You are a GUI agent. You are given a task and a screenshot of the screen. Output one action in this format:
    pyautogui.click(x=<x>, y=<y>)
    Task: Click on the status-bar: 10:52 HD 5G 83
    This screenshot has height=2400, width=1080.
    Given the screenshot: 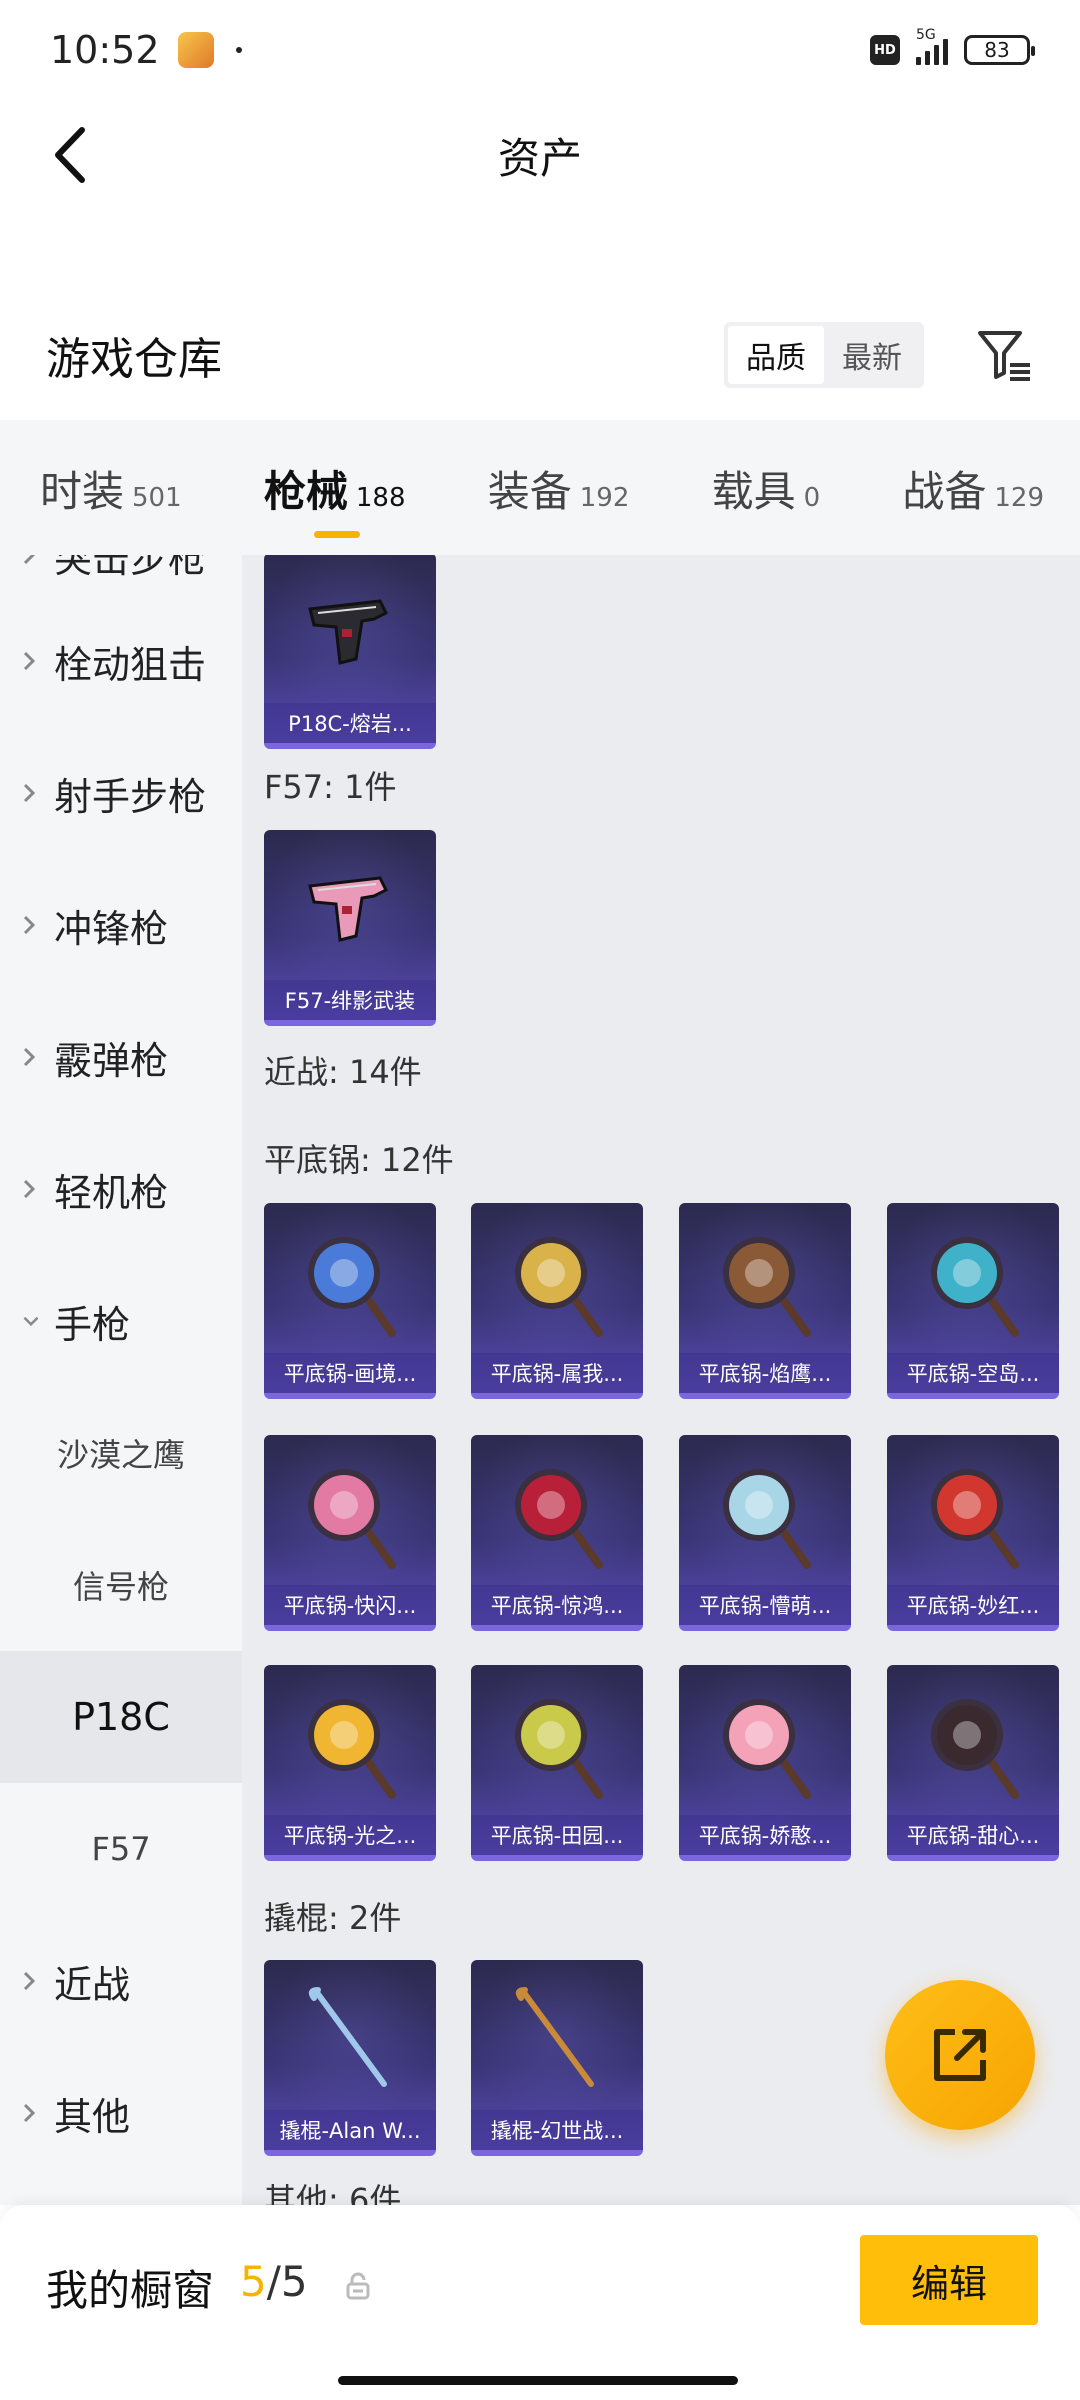 What is the action you would take?
    pyautogui.click(x=540, y=50)
    